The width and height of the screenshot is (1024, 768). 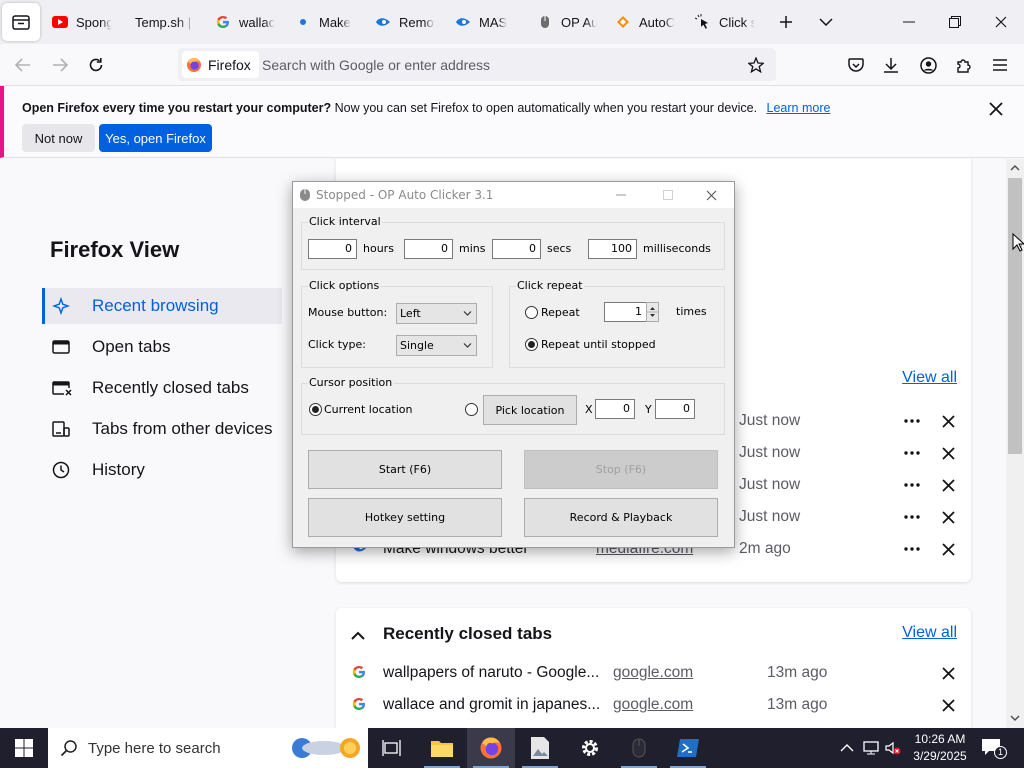 I want to click on hotkey-setting-button: Hotkey setting, so click(x=405, y=517).